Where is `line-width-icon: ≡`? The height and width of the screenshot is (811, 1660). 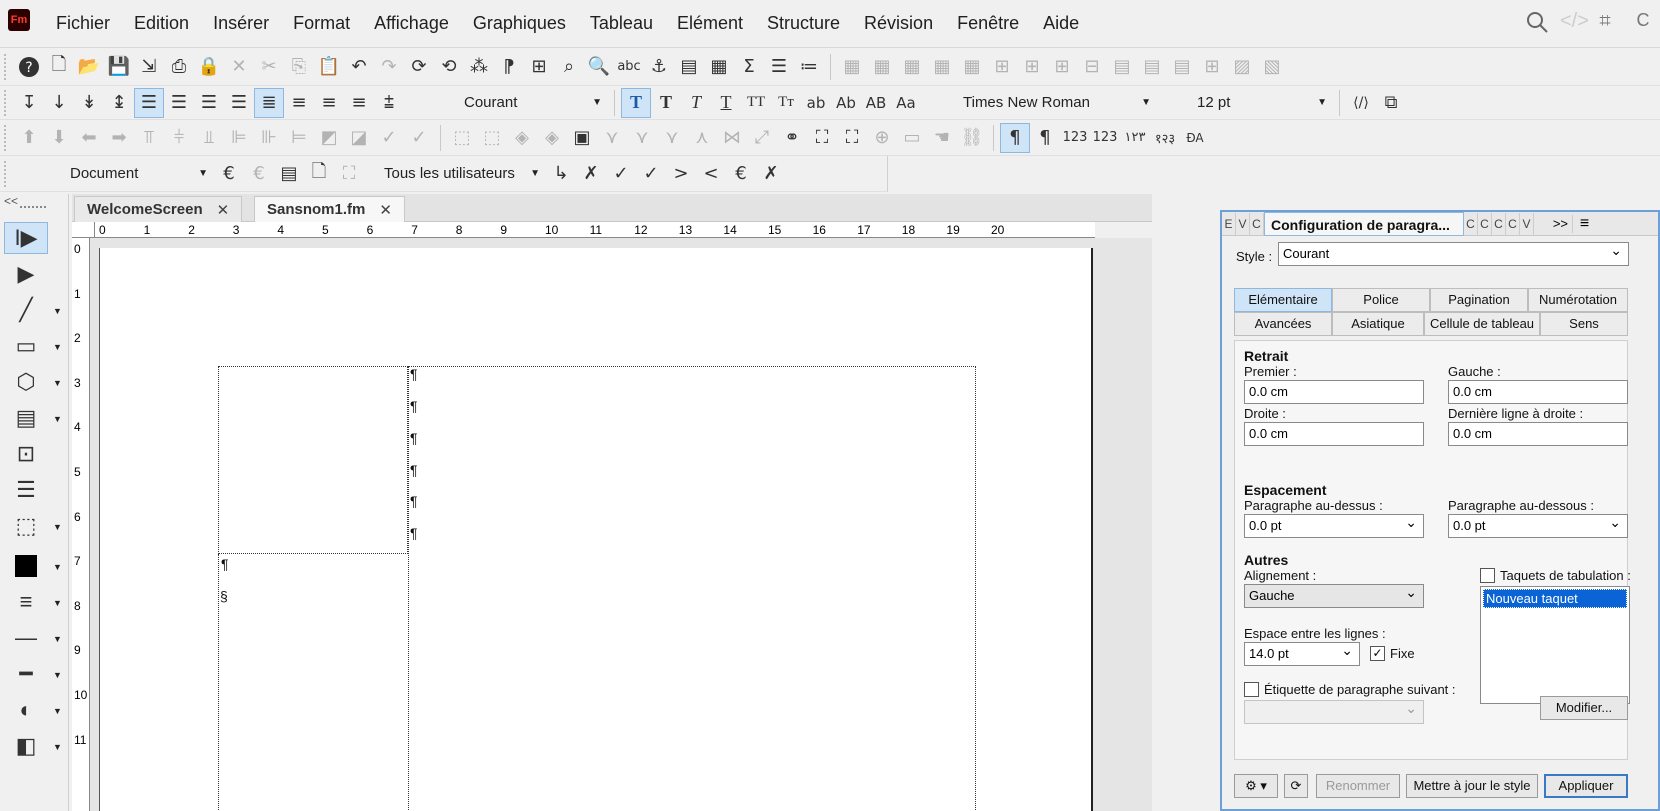
line-width-icon: ≡ is located at coordinates (26, 602).